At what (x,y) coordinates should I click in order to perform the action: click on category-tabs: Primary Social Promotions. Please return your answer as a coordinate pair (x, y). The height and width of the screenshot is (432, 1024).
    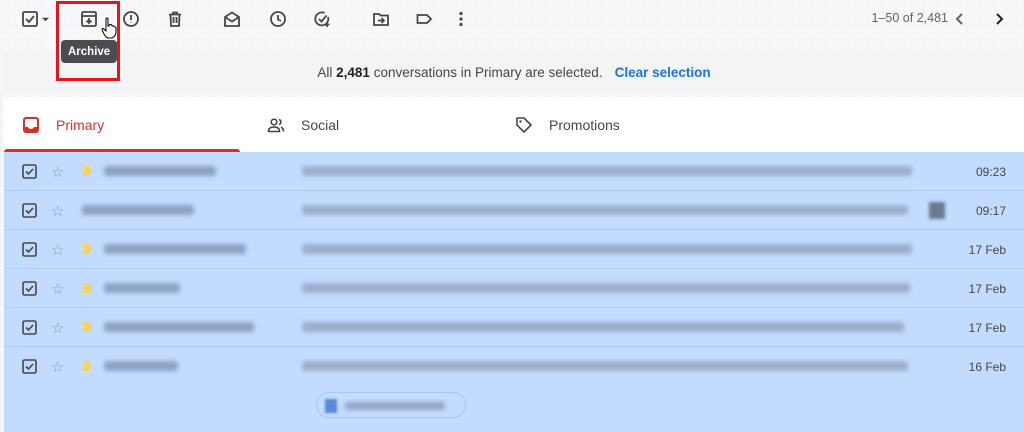
    Looking at the image, I should click on (514, 124).